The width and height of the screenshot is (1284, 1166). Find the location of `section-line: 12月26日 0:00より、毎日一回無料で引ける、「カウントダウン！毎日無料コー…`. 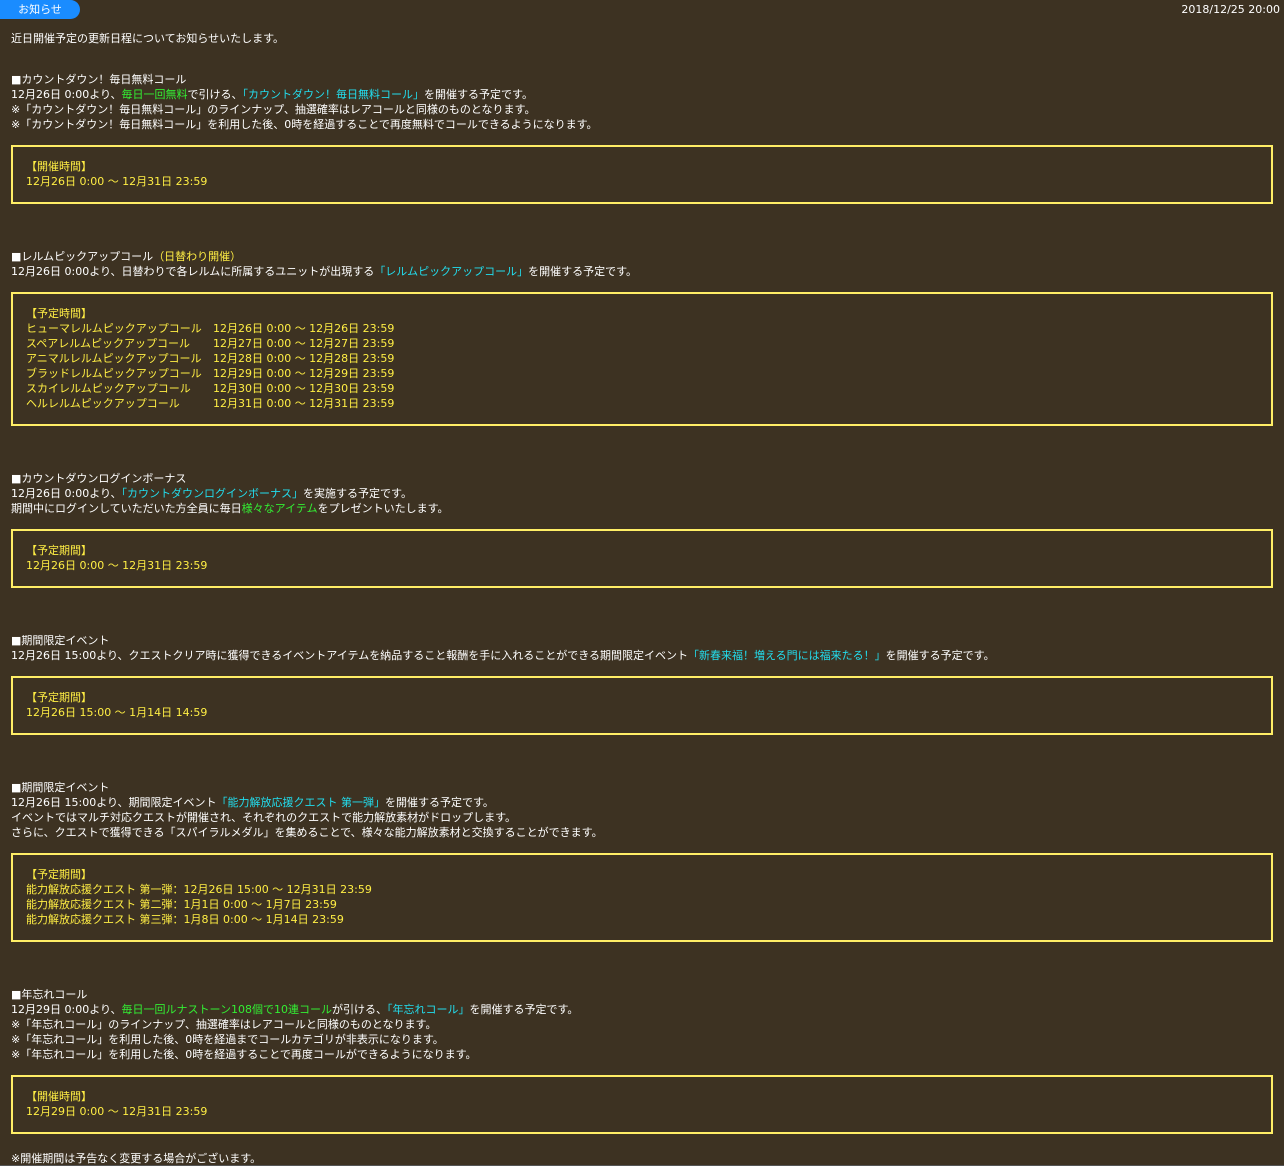

section-line: 12月26日 0:00より、毎日一回無料で引ける、「カウントダウン！毎日無料コー… is located at coordinates (272, 94).